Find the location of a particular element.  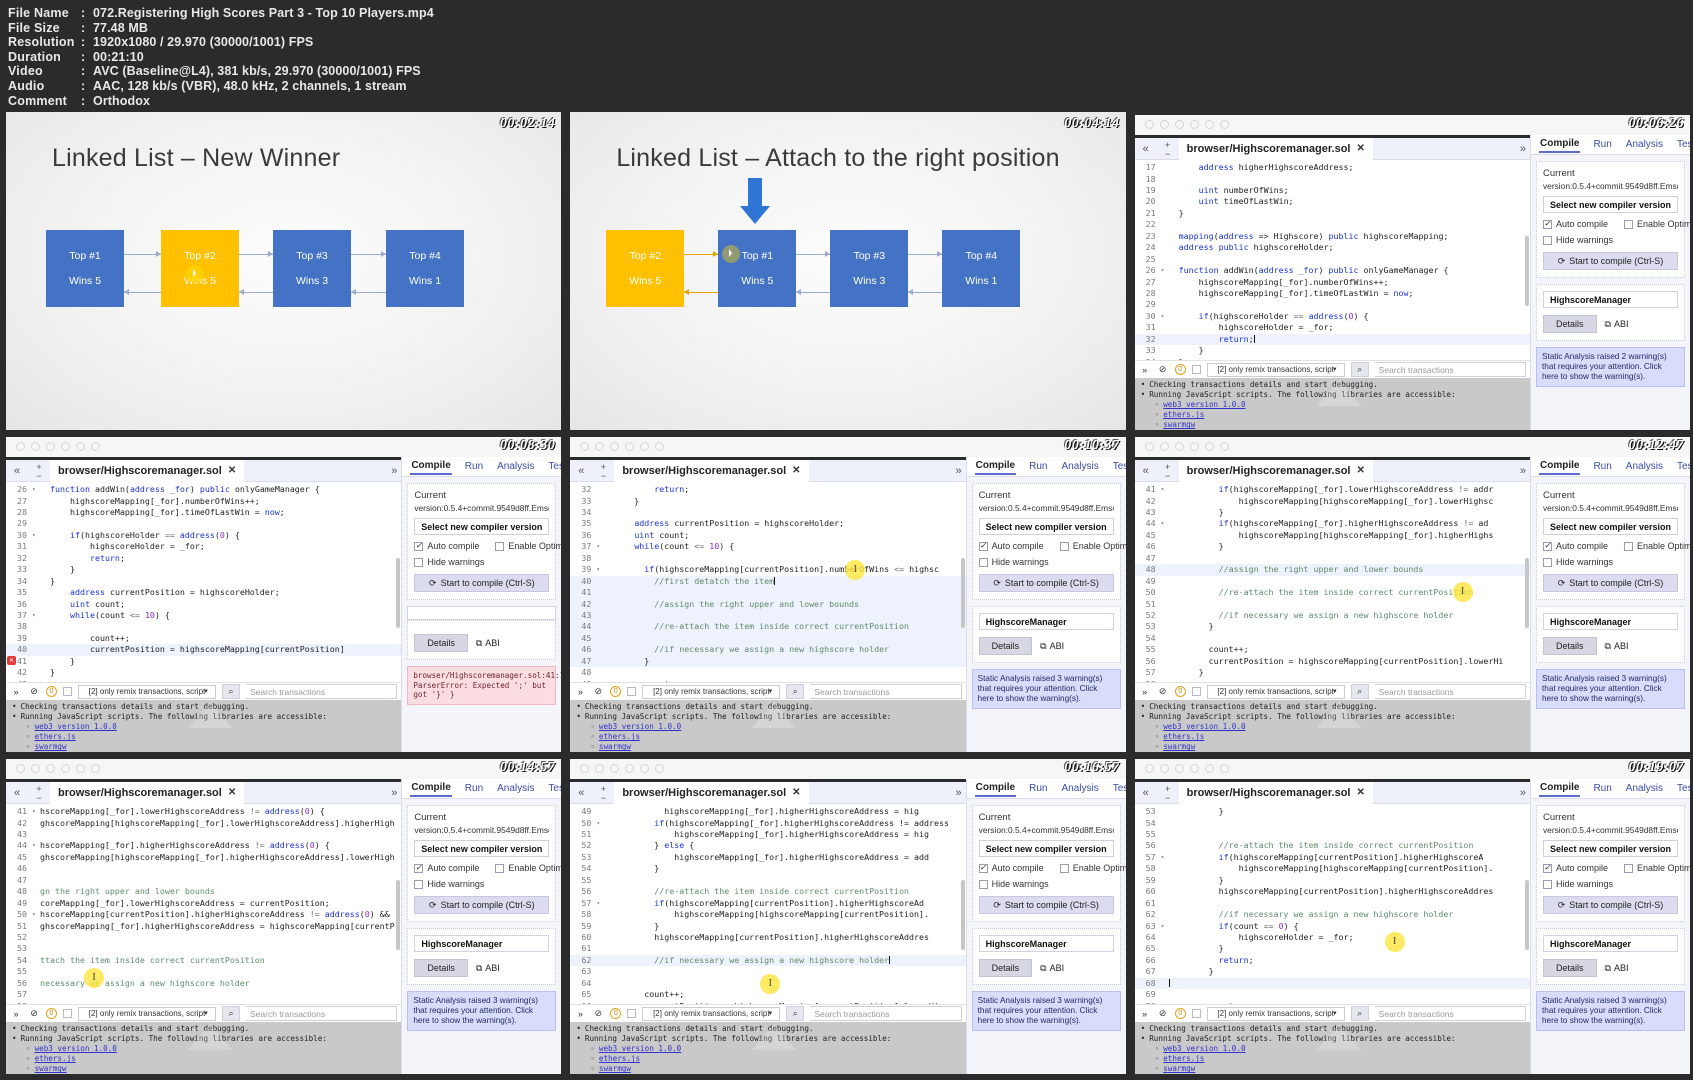

console-lib-link: web3 version 1.0.0 is located at coordinates (76, 1048).